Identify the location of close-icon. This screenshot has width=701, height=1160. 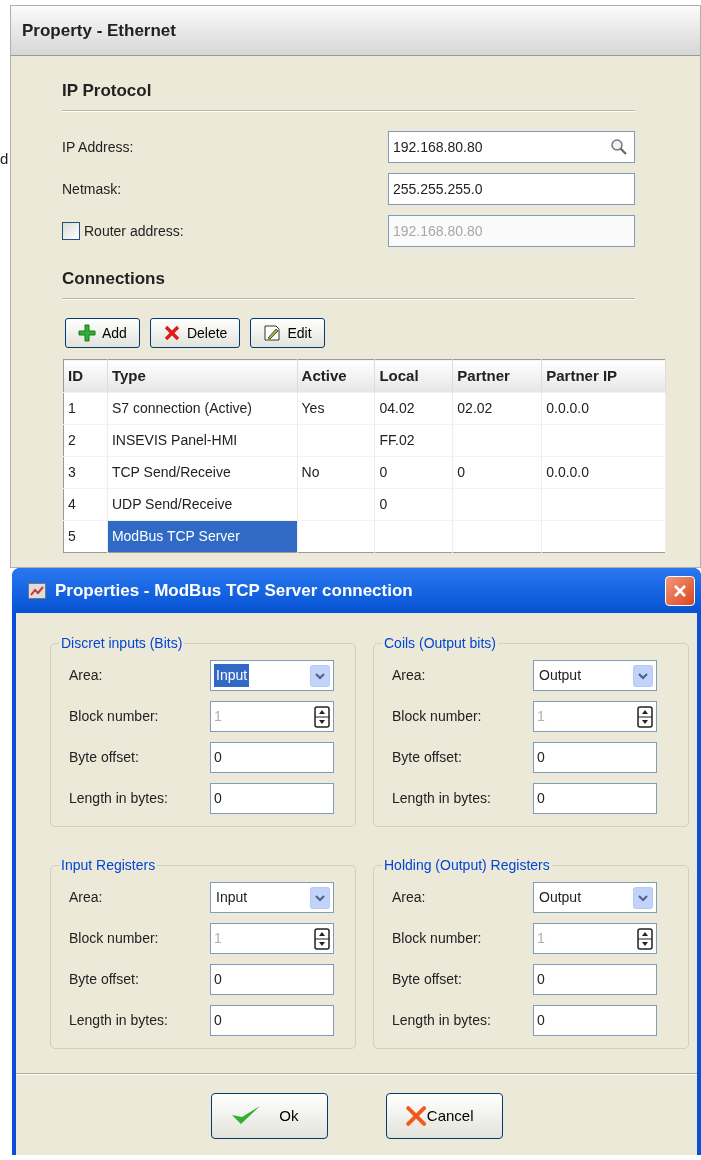
(680, 590).